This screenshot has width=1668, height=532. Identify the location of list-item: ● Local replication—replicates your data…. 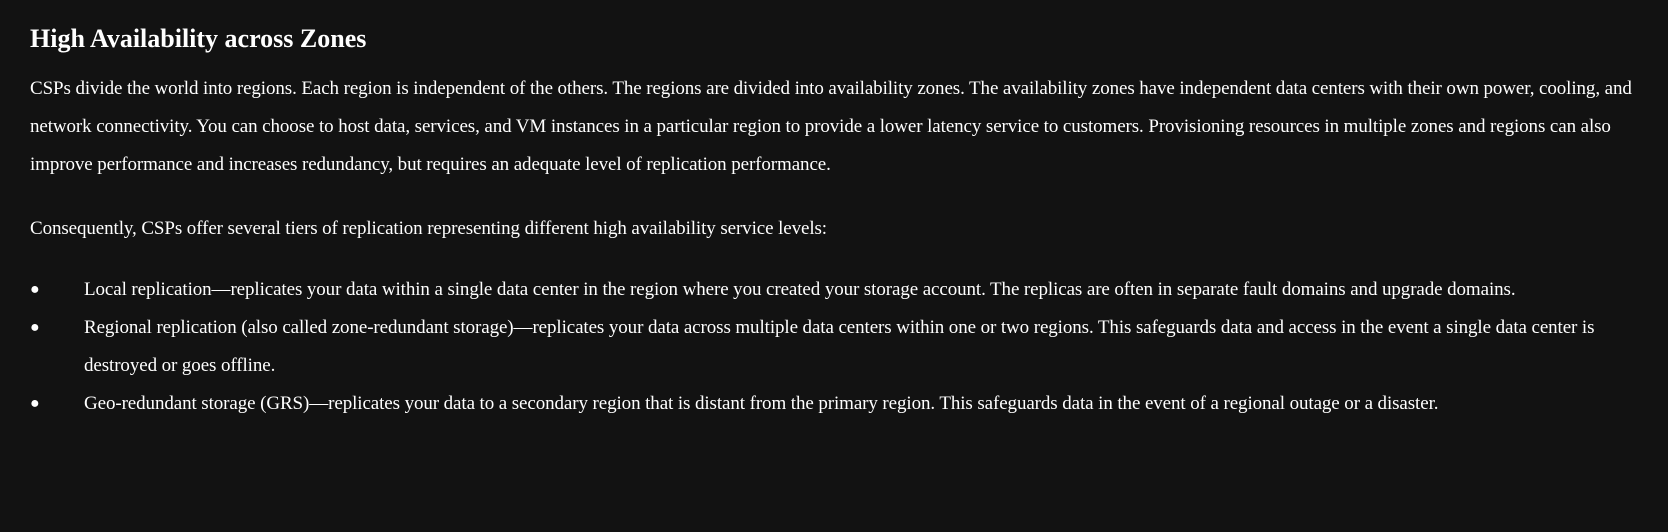
(834, 290).